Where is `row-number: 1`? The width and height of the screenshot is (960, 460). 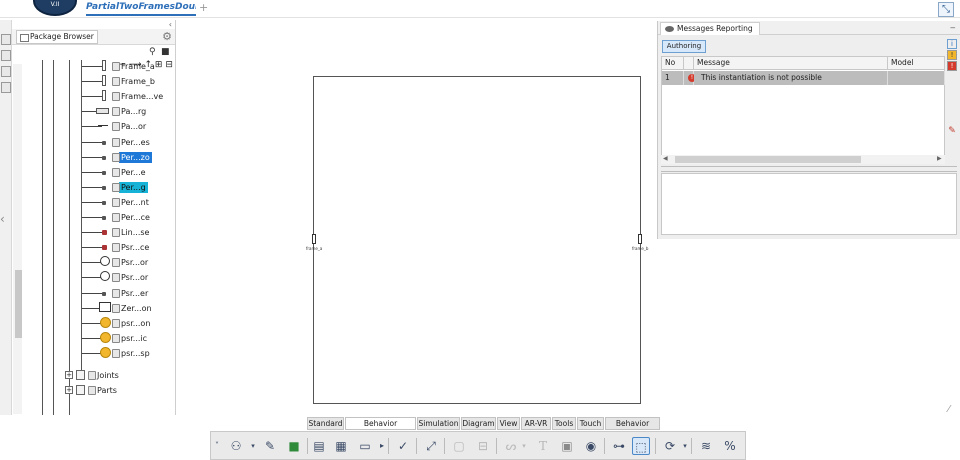
row-number: 1 is located at coordinates (673, 78).